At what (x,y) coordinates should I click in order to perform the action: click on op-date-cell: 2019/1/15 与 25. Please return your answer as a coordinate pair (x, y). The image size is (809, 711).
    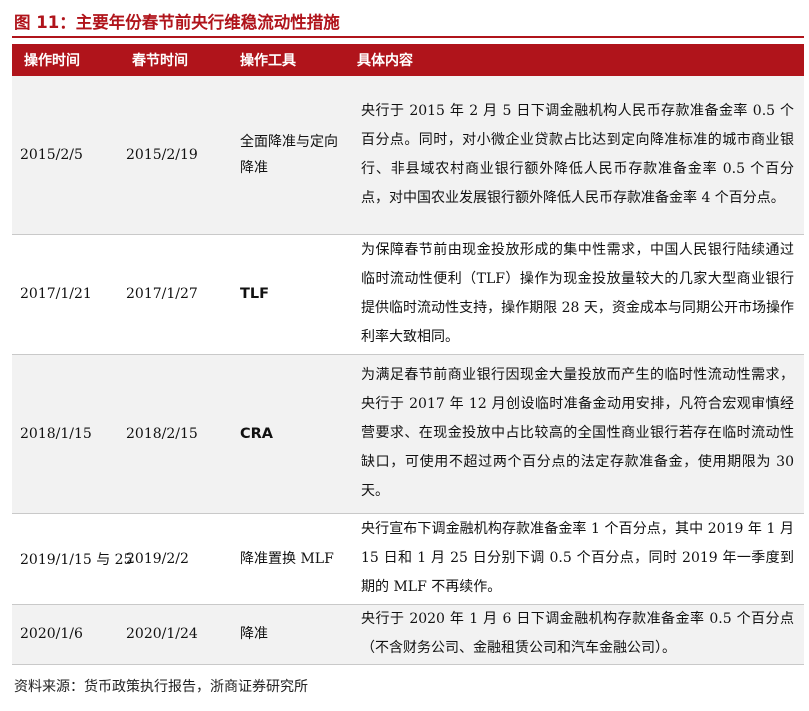
    Looking at the image, I should click on (72, 559).